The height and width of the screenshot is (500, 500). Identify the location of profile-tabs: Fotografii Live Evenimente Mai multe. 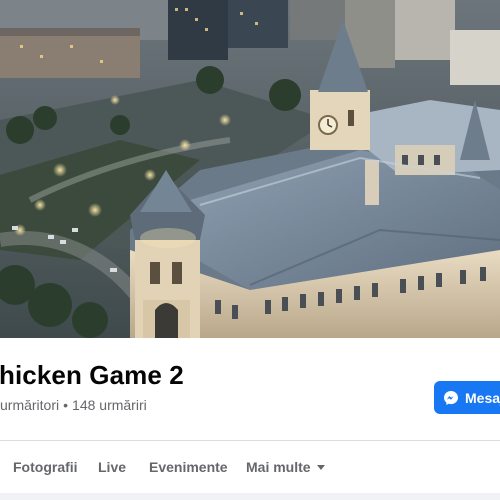
(250, 467).